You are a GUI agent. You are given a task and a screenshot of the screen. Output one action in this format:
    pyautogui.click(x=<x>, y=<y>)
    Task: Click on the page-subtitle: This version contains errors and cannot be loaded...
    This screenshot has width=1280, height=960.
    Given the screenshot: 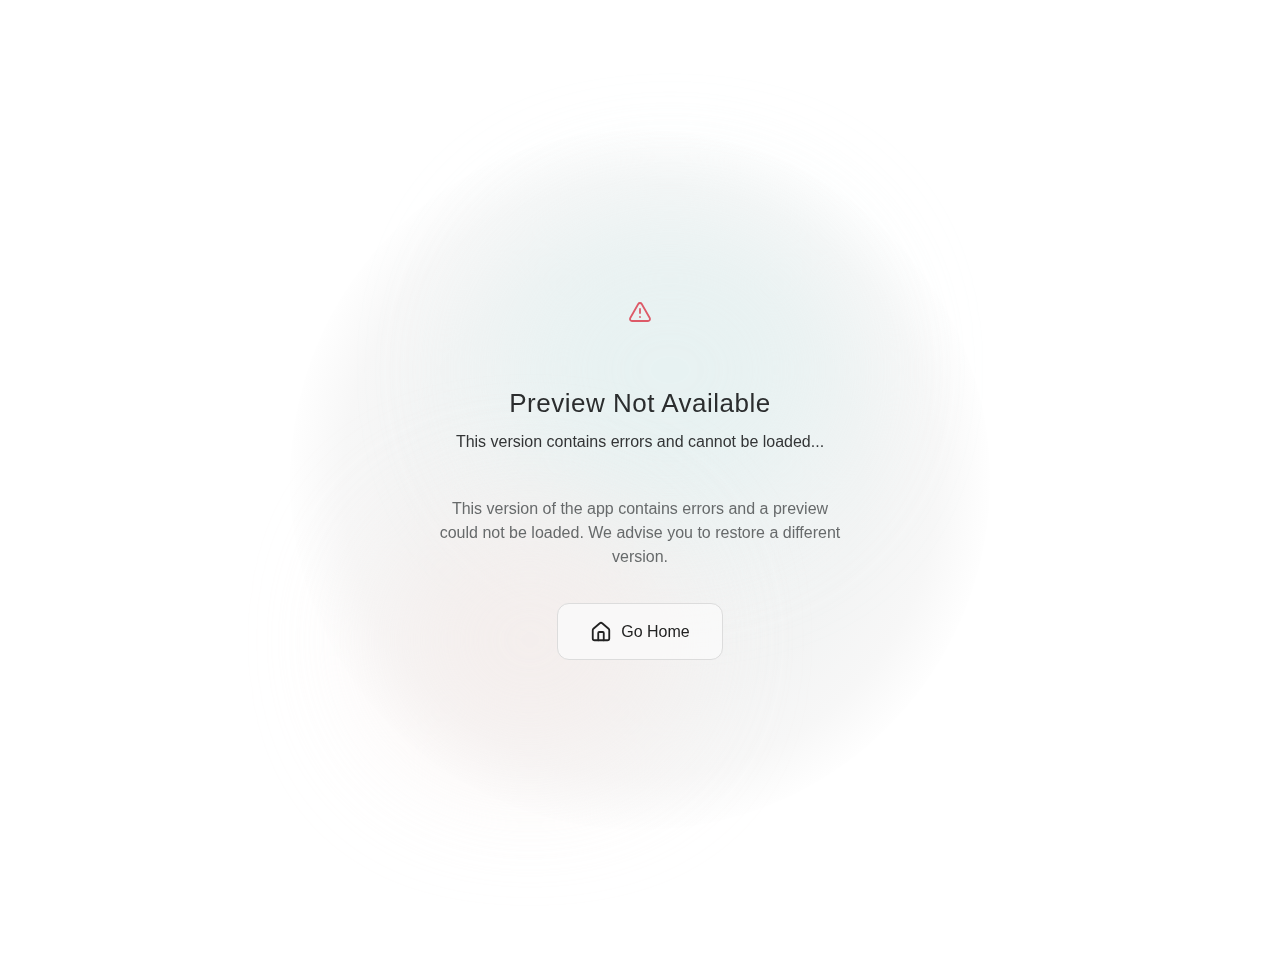 What is the action you would take?
    pyautogui.click(x=640, y=442)
    